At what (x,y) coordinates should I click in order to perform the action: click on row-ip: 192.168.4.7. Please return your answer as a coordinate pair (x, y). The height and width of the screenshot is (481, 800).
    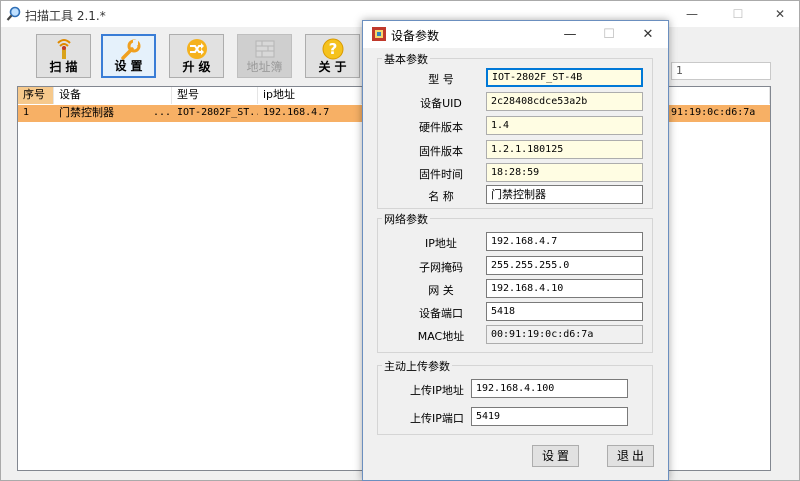
    Looking at the image, I should click on (296, 112).